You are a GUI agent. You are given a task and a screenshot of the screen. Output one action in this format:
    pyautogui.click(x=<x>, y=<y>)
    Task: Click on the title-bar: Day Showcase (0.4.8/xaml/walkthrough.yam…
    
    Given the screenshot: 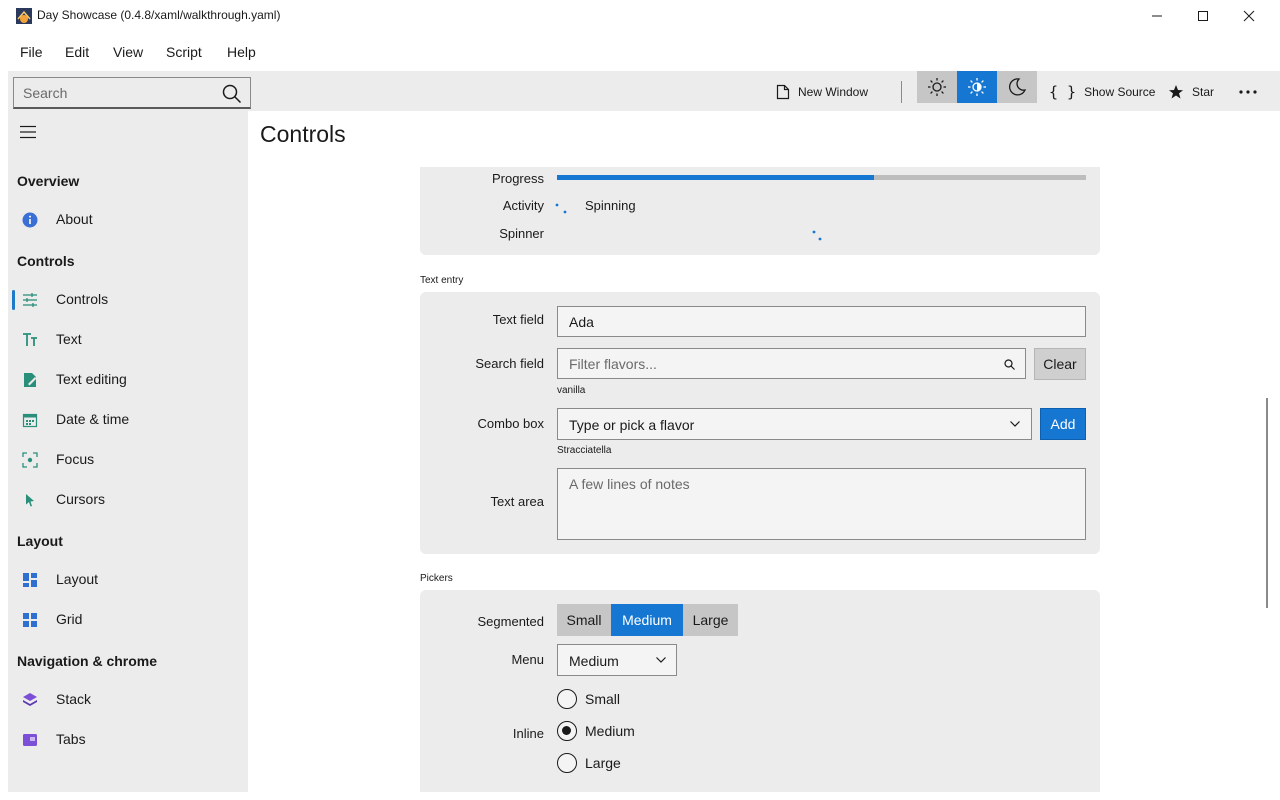 What is the action you would take?
    pyautogui.click(x=640, y=16)
    